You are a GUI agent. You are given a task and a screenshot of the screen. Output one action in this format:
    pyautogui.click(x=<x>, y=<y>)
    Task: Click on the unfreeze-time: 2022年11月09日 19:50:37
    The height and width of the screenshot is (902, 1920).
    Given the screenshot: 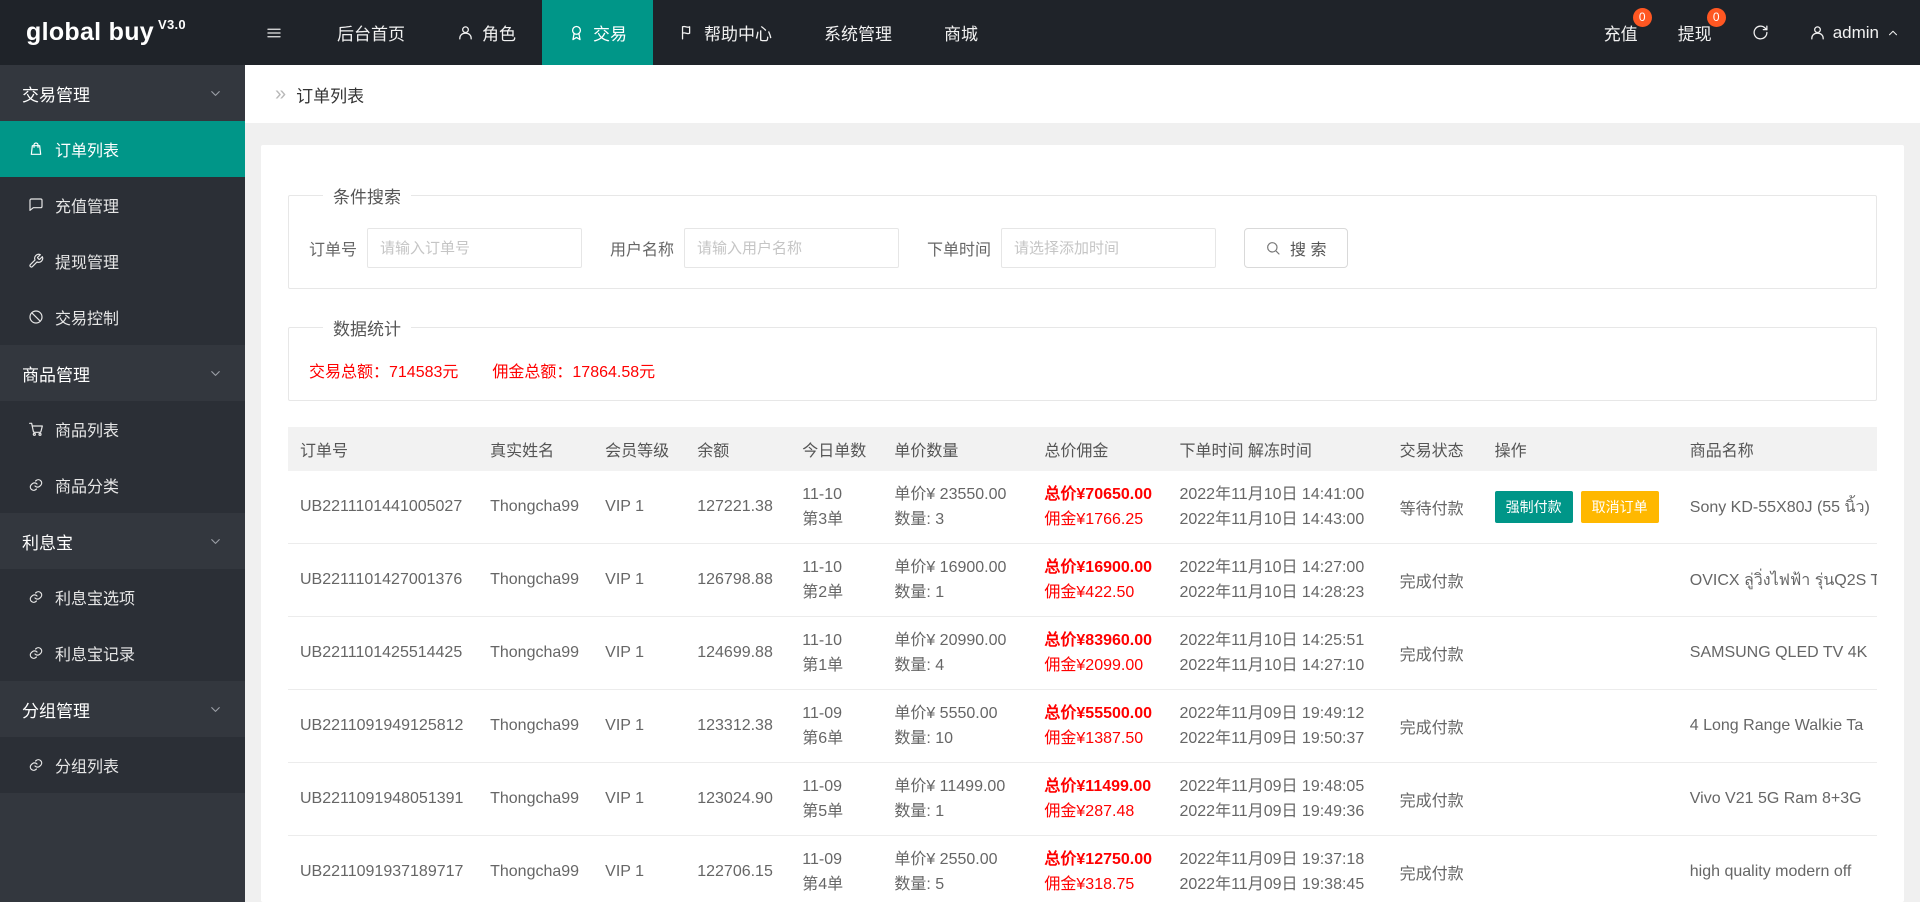 What is the action you would take?
    pyautogui.click(x=1272, y=738)
    